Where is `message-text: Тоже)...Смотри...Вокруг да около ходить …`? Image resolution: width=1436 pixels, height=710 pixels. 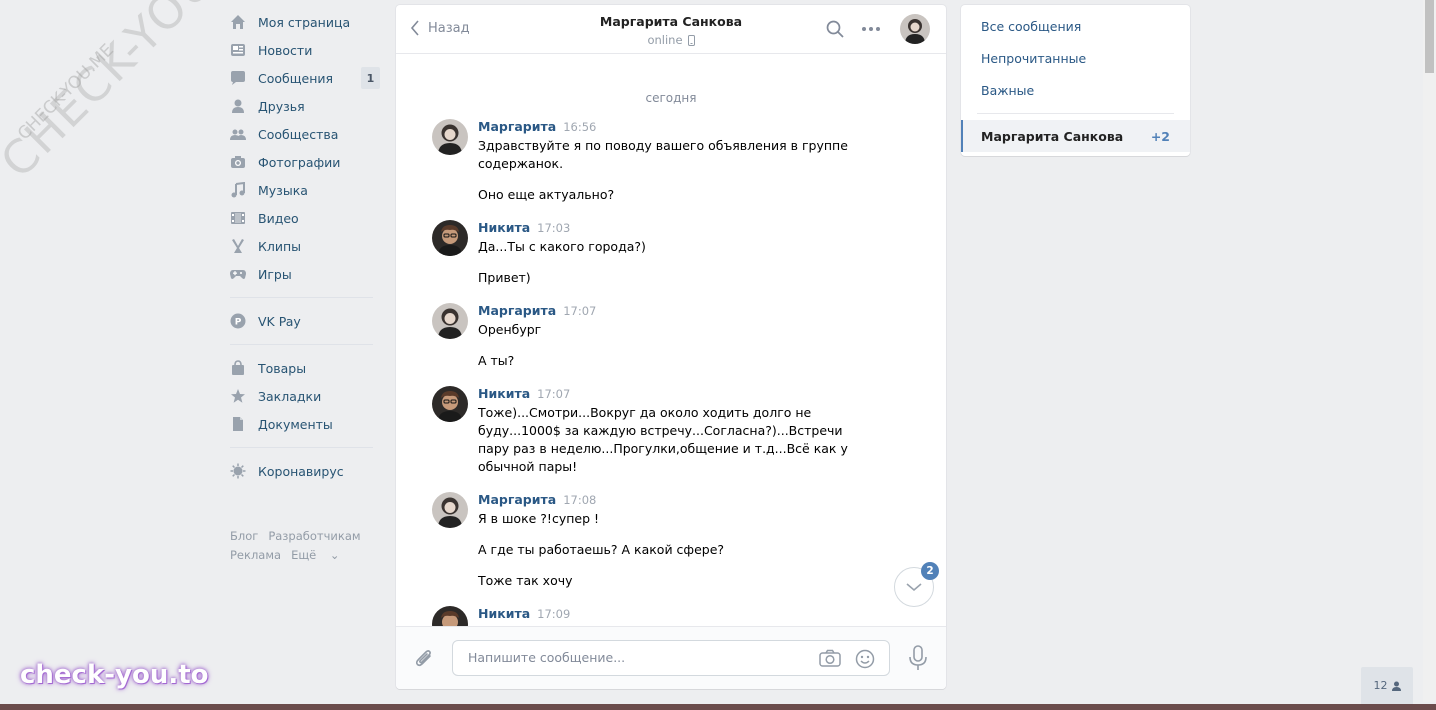
message-text: Тоже)...Смотри...Вокруг да около ходить … is located at coordinates (663, 439).